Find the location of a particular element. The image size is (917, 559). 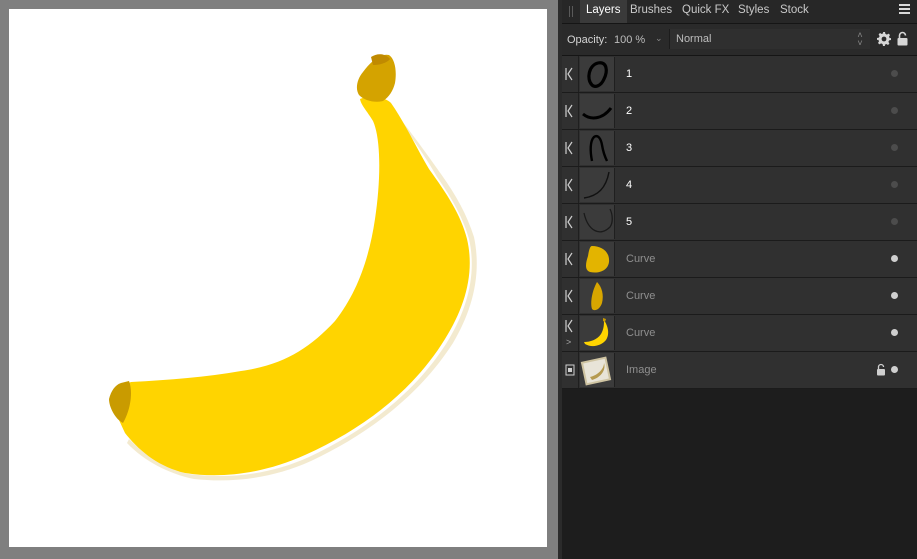

layer-row: 3 is located at coordinates (739, 148).